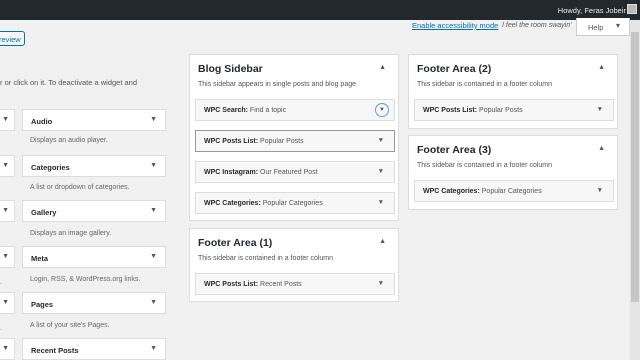 This screenshot has height=360, width=640. What do you see at coordinates (40, 258) in the screenshot?
I see `widget-title: Meta` at bounding box center [40, 258].